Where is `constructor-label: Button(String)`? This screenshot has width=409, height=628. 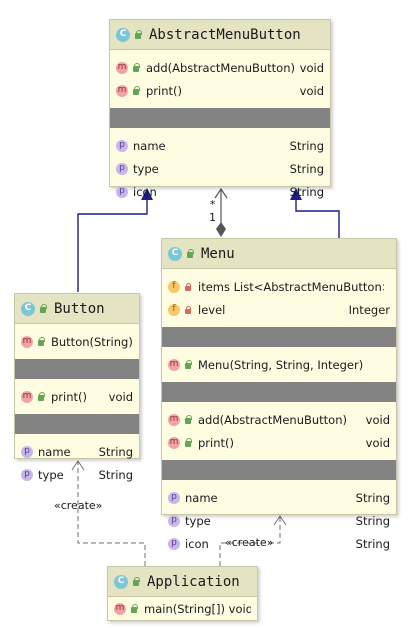
constructor-label: Button(String) is located at coordinates (92, 341).